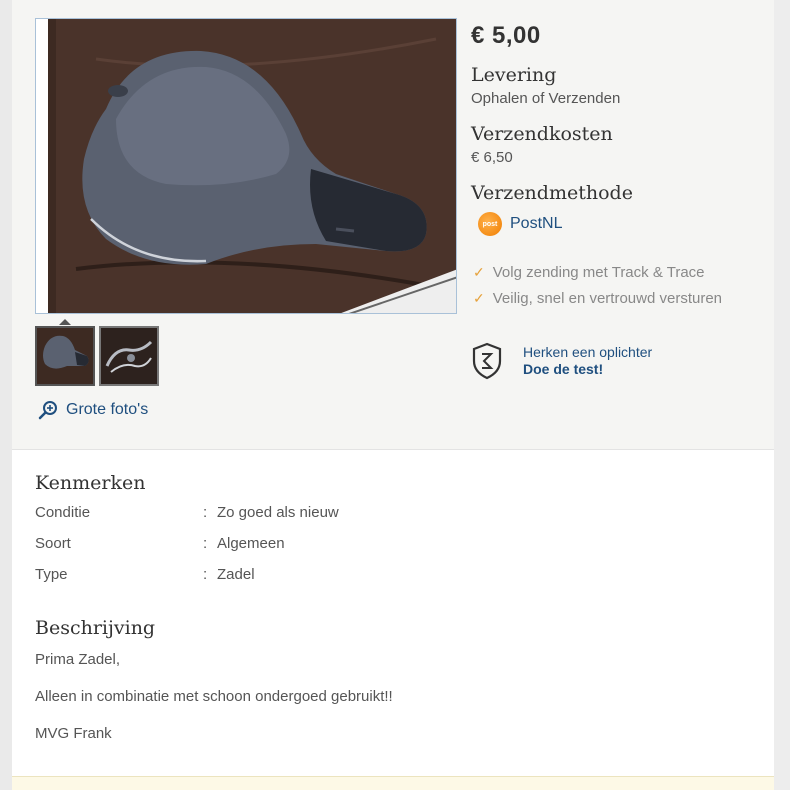 The height and width of the screenshot is (790, 790). I want to click on selected-thumb-pointer, so click(65, 322).